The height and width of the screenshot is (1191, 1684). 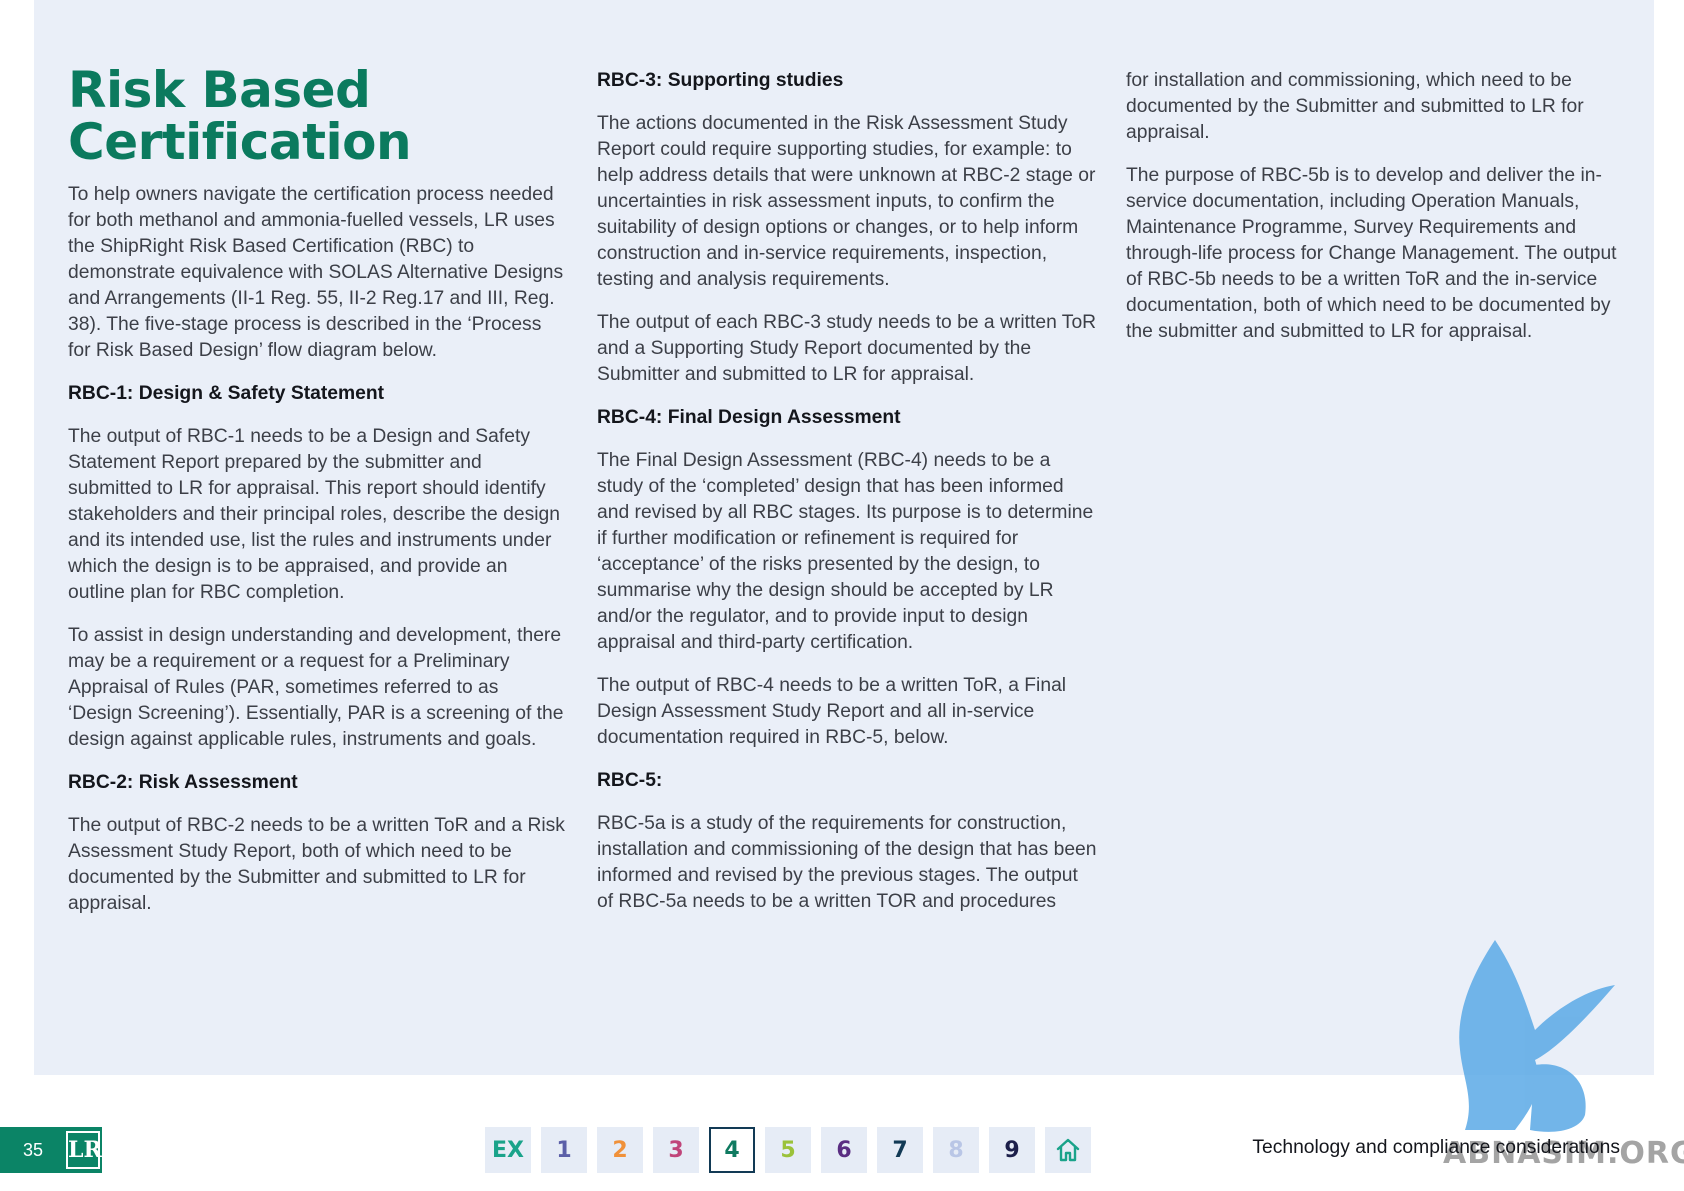 What do you see at coordinates (183, 782) in the screenshot?
I see `rbc2-heading: RBC-2: Risk Assessment` at bounding box center [183, 782].